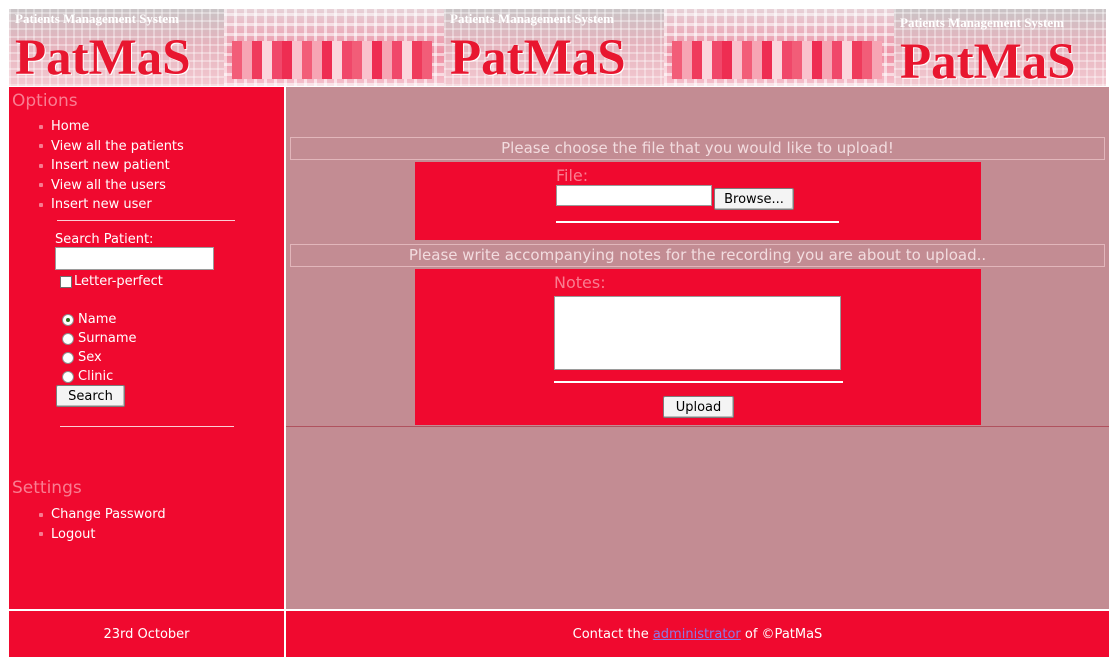 This screenshot has height=657, width=1109. Describe the element at coordinates (634, 195) in the screenshot. I see `file-path-input` at that location.